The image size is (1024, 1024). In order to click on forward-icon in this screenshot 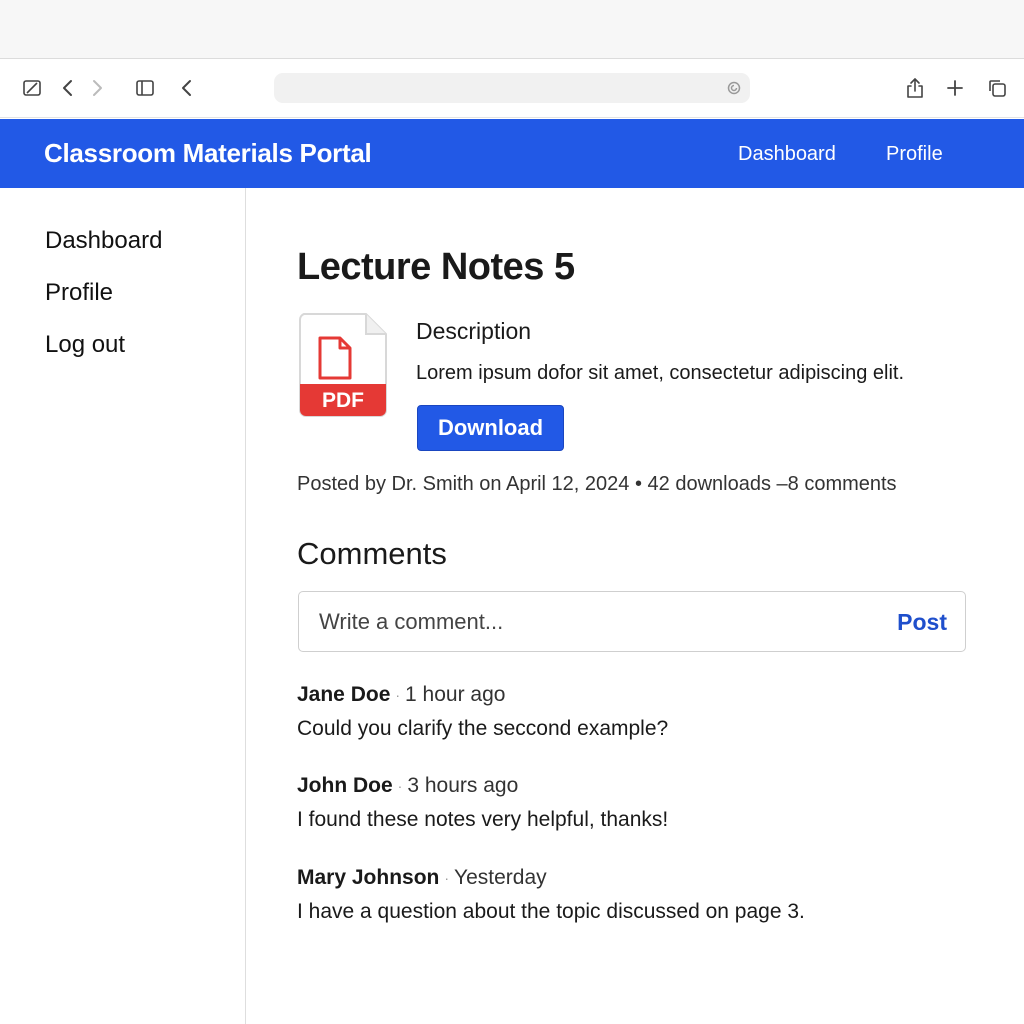, I will do `click(97, 88)`.